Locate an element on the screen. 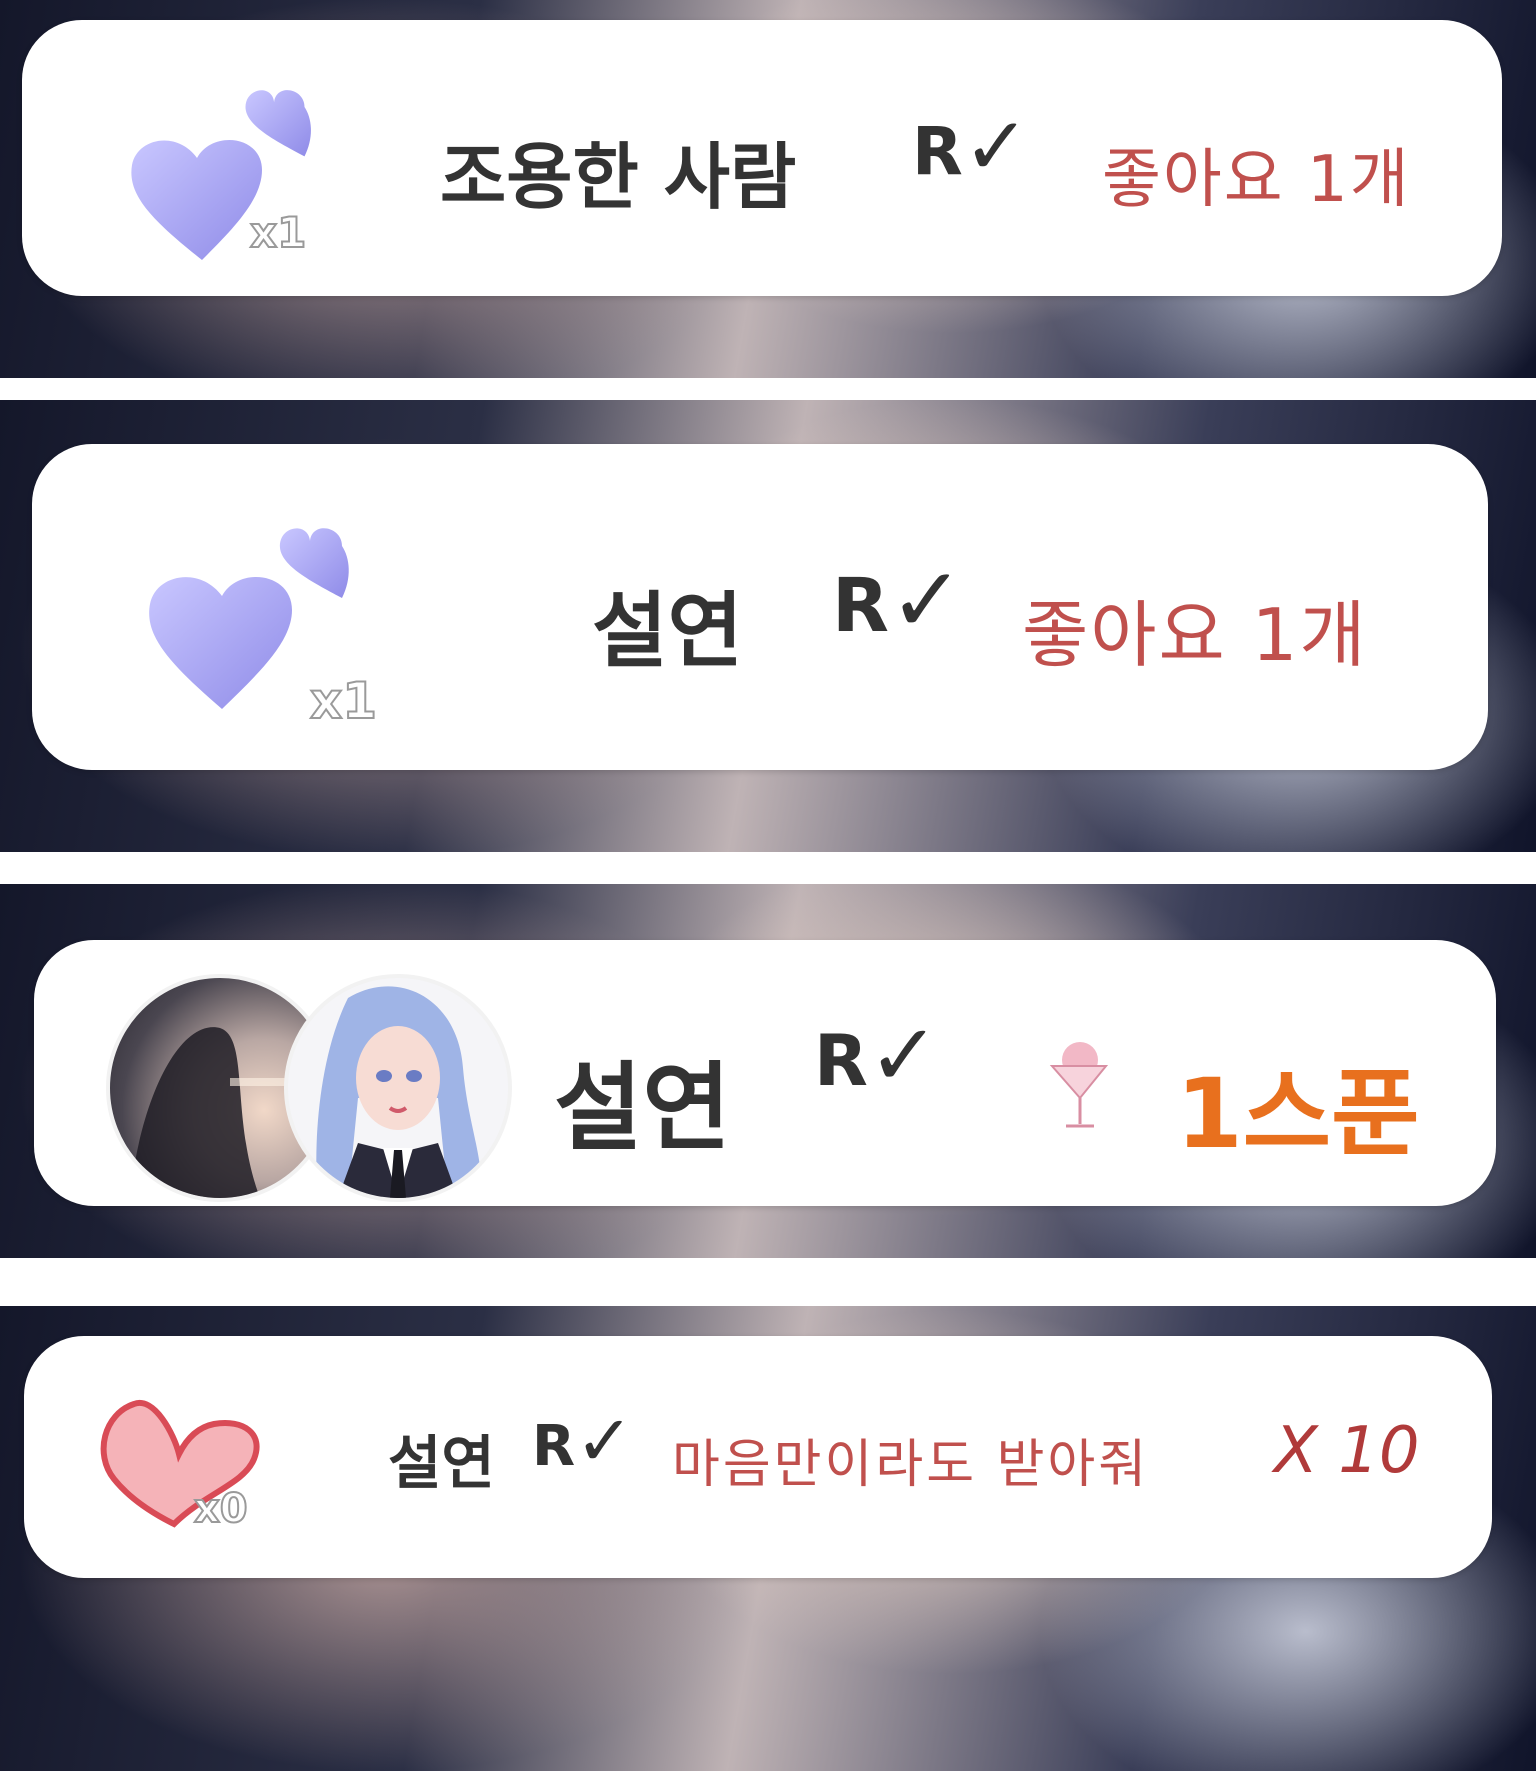 The width and height of the screenshot is (1536, 1771). purple-hearts-icon is located at coordinates (221, 175).